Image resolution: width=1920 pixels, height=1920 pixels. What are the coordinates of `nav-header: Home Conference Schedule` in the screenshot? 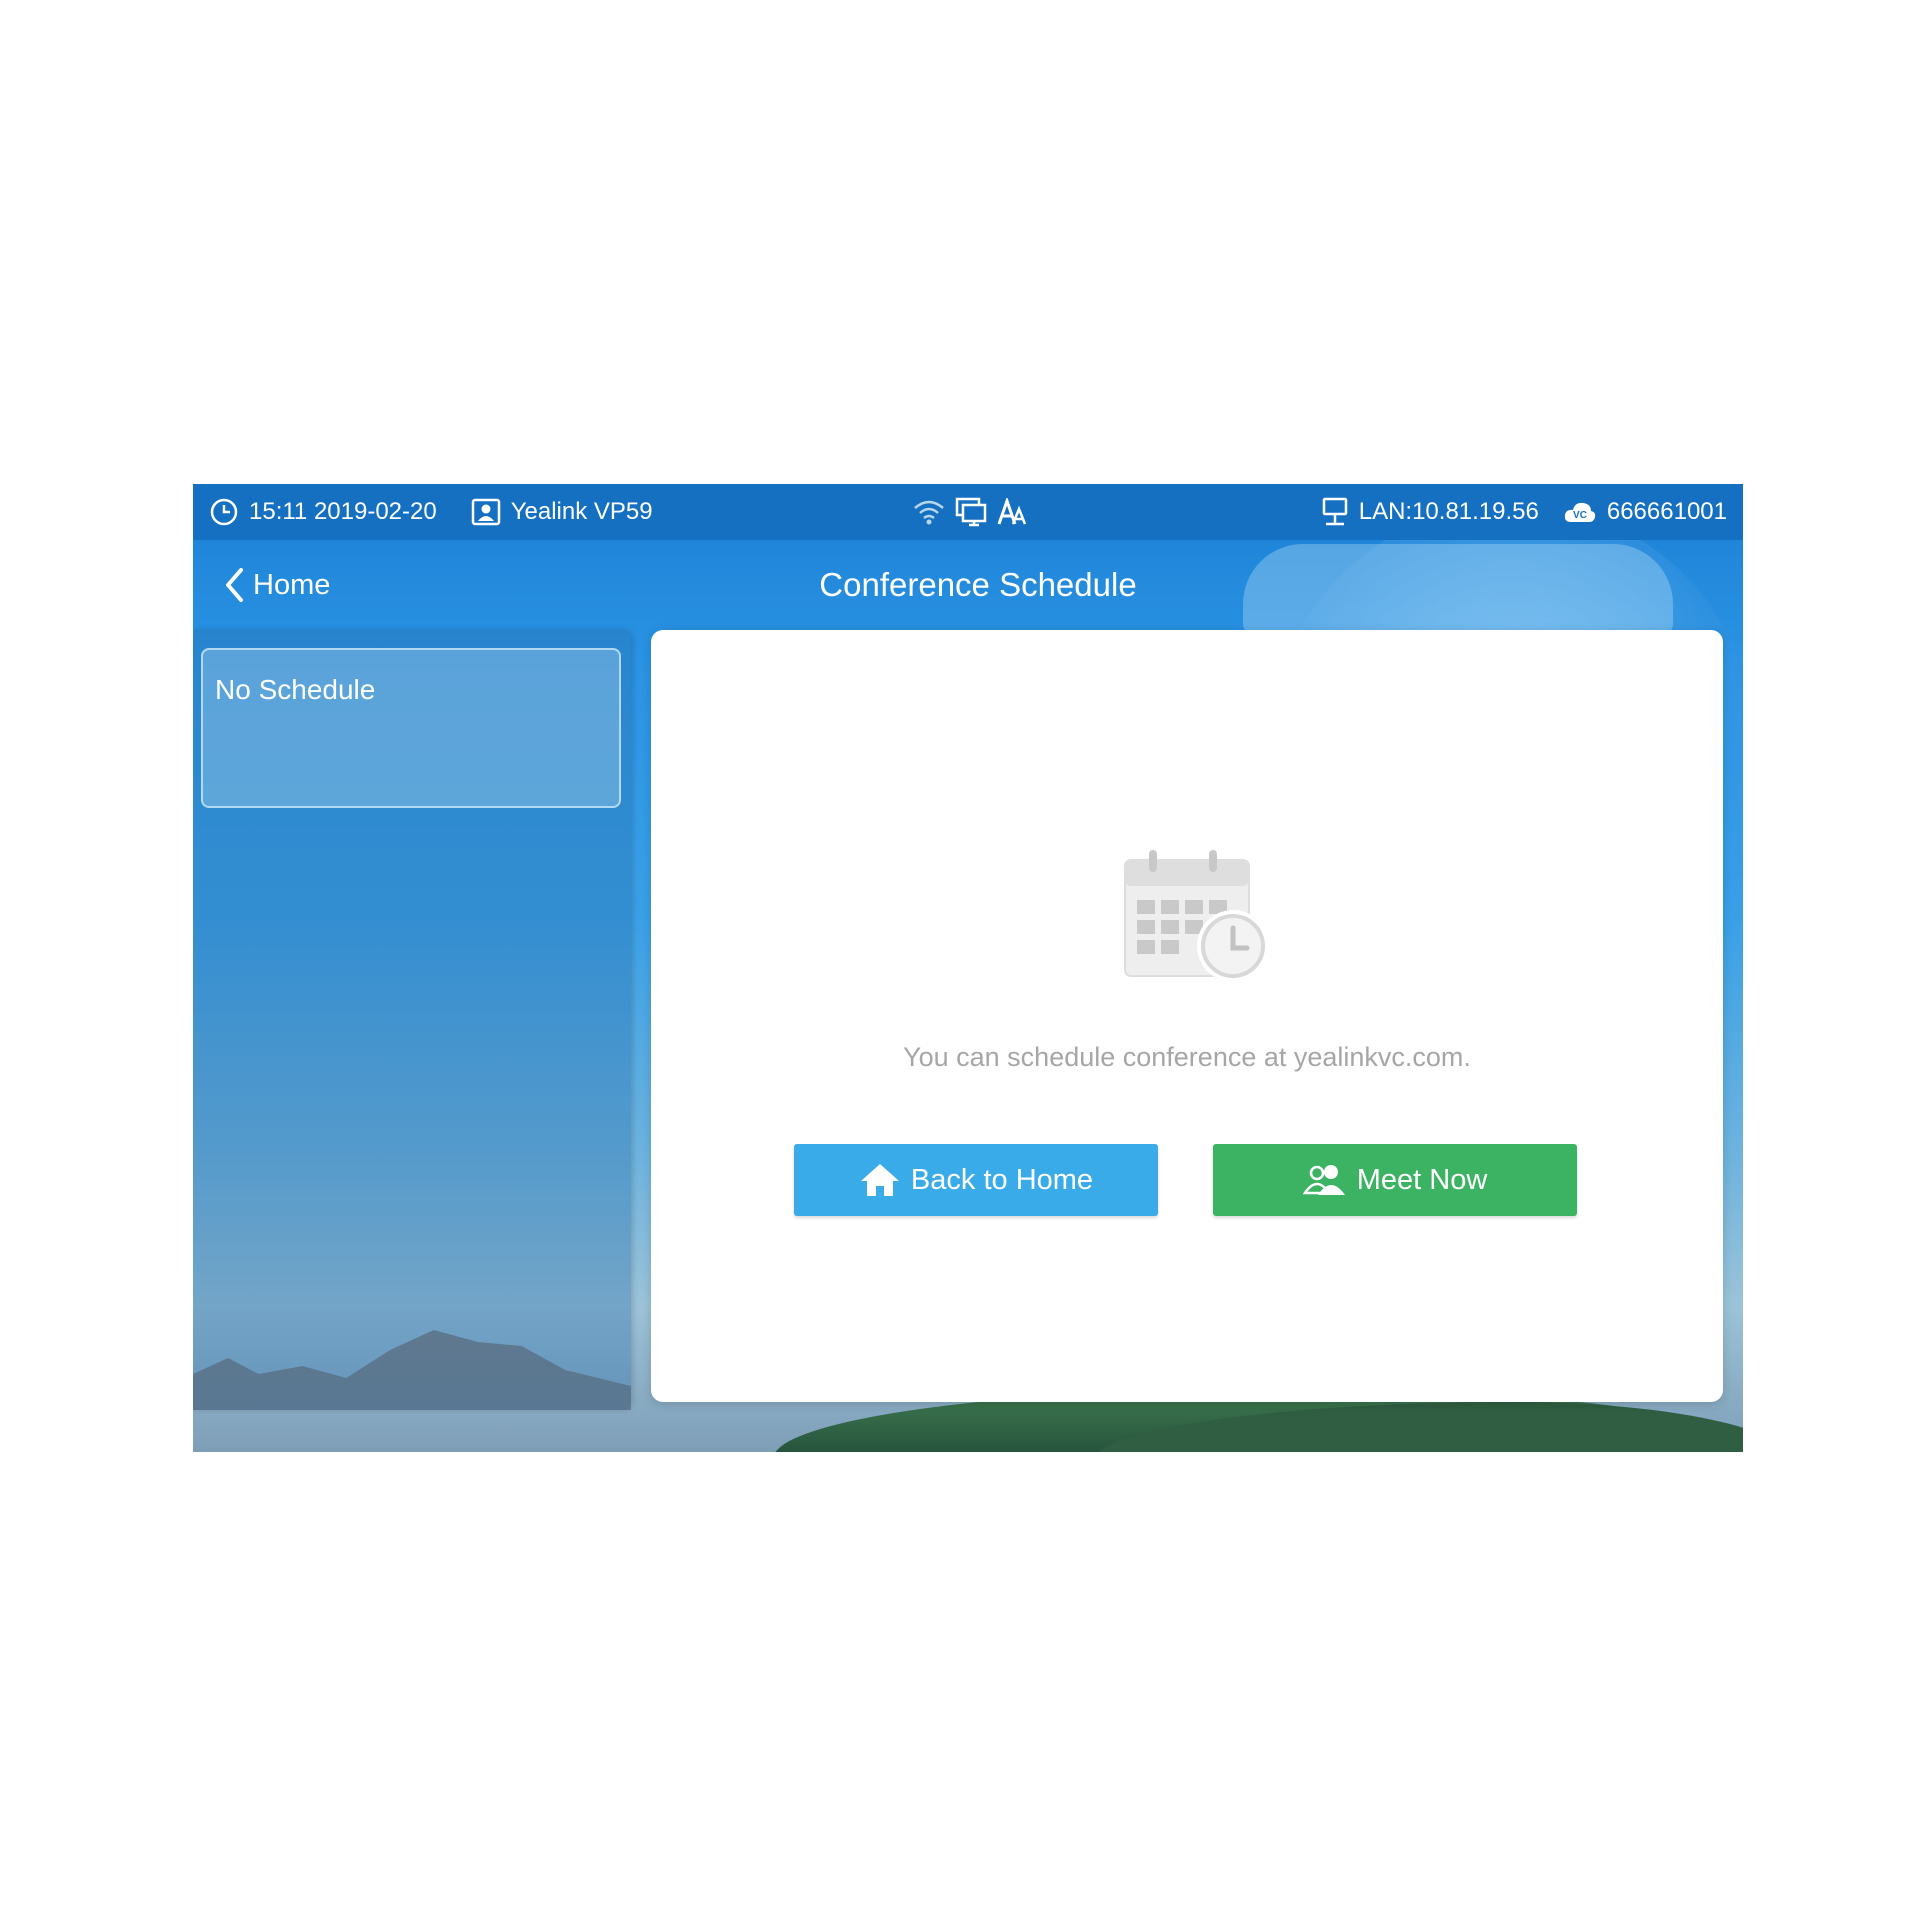 It's located at (968, 585).